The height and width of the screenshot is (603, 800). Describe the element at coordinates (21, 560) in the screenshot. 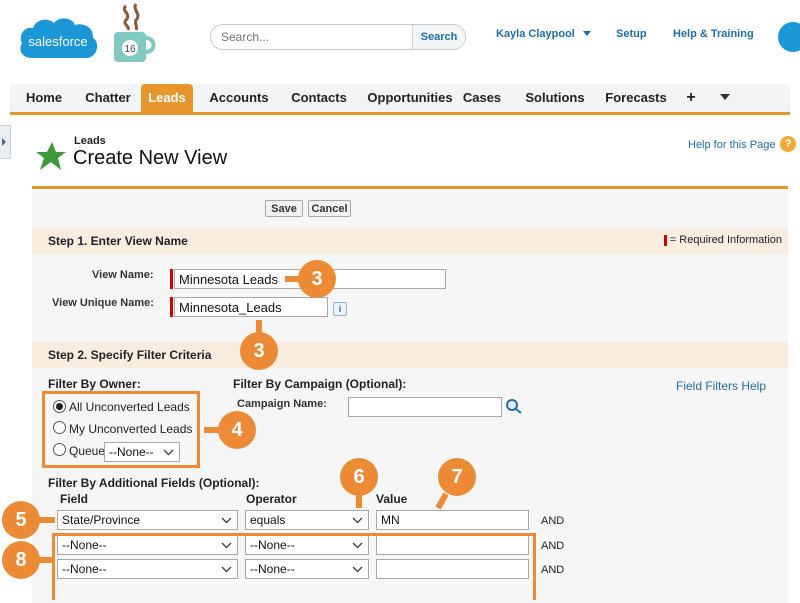

I see `callout-8: 8` at that location.